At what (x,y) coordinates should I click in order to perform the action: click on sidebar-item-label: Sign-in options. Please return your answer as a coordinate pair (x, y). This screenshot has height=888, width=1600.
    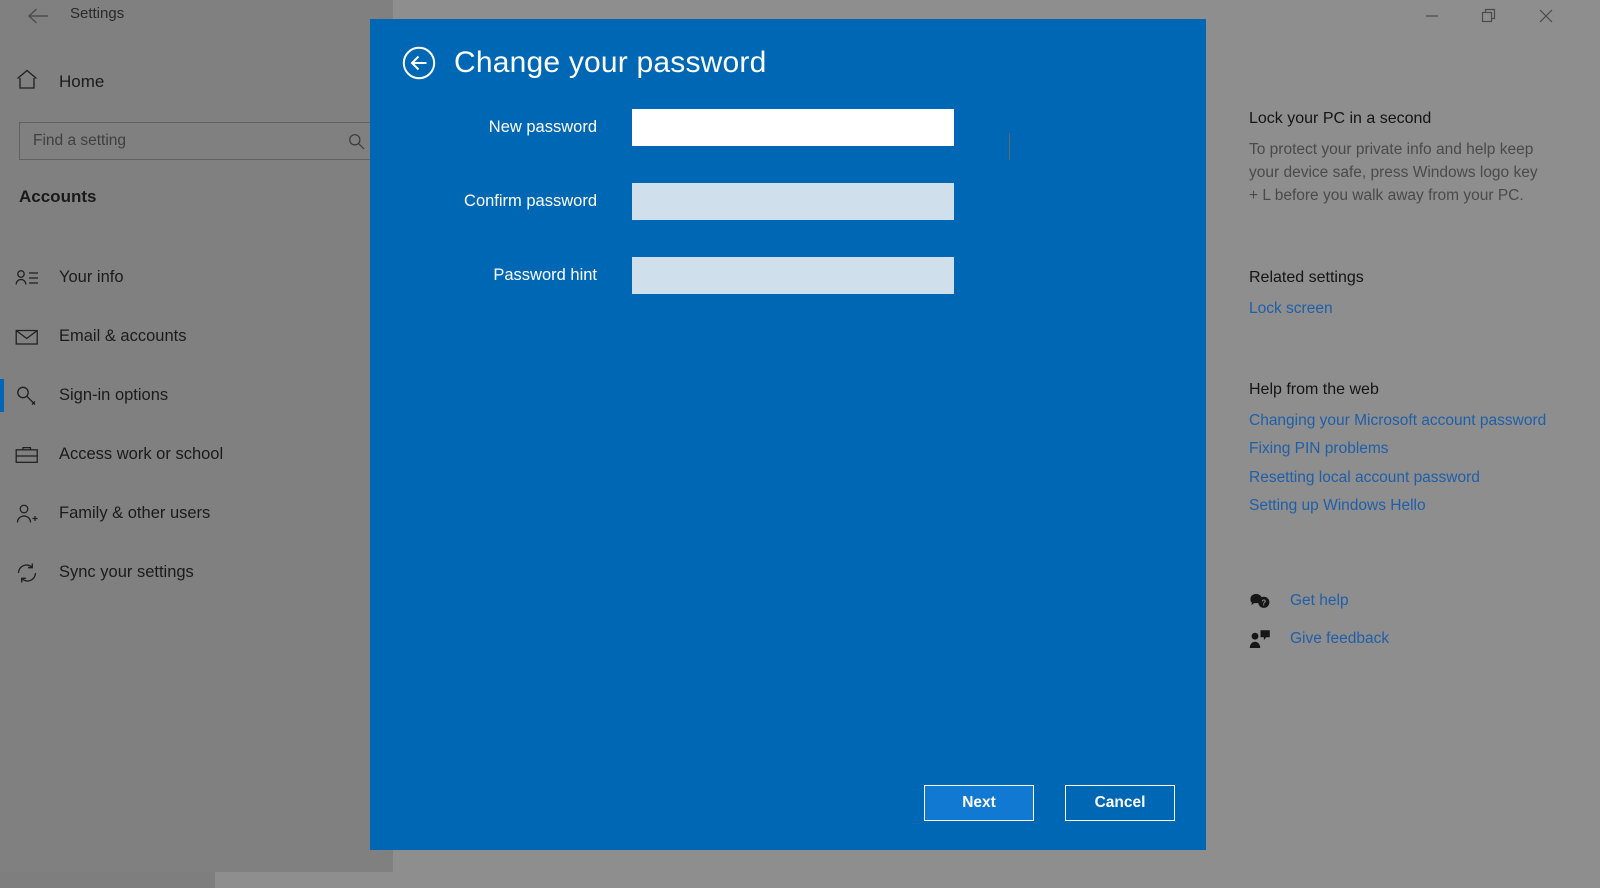
    Looking at the image, I should click on (114, 395).